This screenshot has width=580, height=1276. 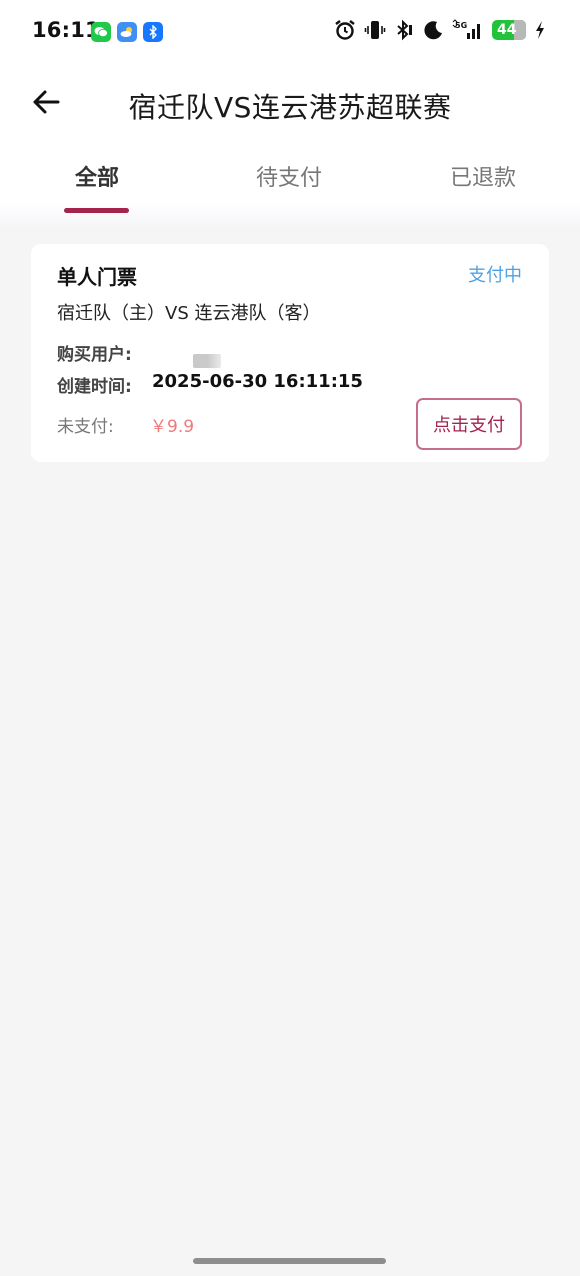 What do you see at coordinates (207, 361) in the screenshot?
I see `buyer-value-redacted` at bounding box center [207, 361].